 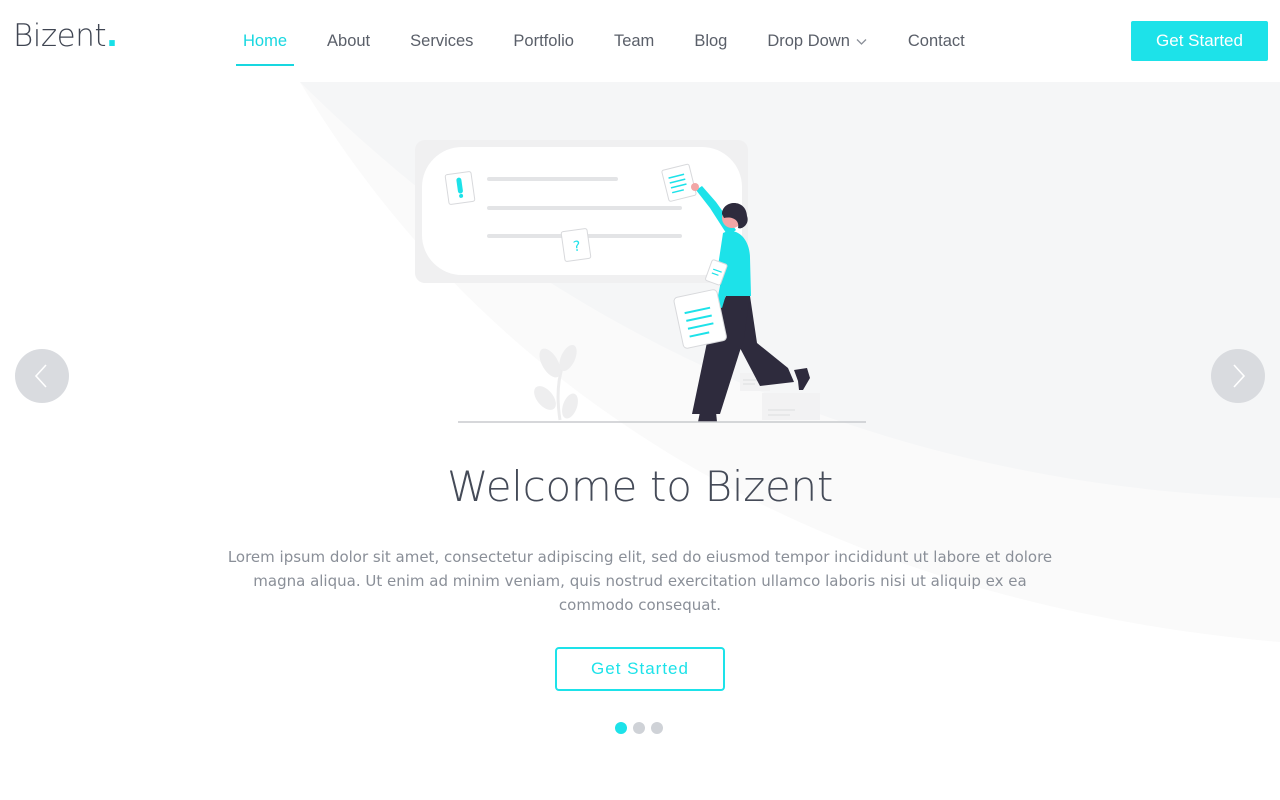 I want to click on nav-item-services: Services, so click(x=441, y=41).